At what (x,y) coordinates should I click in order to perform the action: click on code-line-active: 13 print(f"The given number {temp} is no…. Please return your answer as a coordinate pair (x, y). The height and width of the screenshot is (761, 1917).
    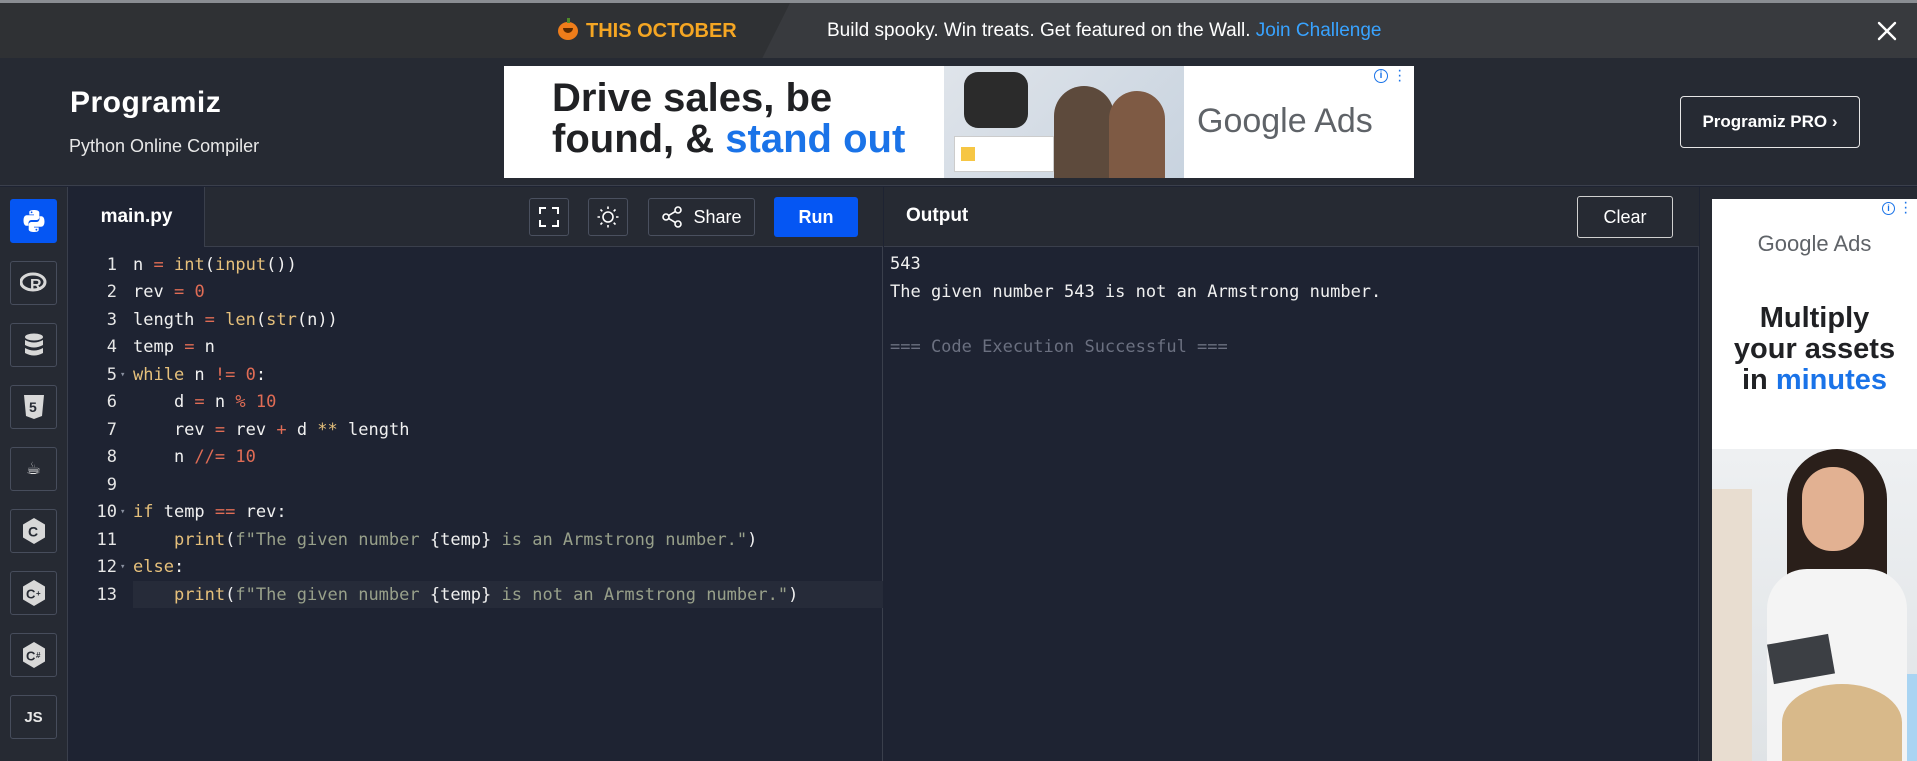
    Looking at the image, I should click on (490, 594).